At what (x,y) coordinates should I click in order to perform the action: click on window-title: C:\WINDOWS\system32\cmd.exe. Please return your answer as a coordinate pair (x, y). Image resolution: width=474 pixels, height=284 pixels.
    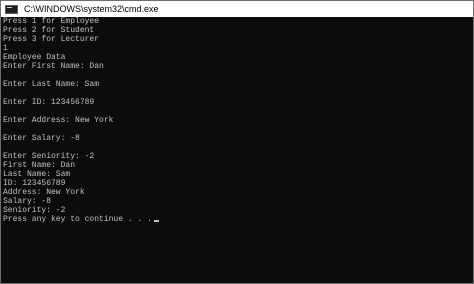
    Looking at the image, I should click on (91, 9).